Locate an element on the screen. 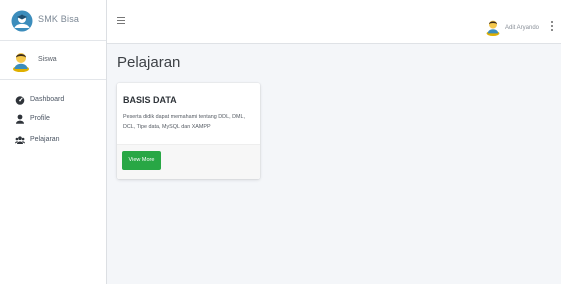  more-vertical-icon is located at coordinates (552, 26).